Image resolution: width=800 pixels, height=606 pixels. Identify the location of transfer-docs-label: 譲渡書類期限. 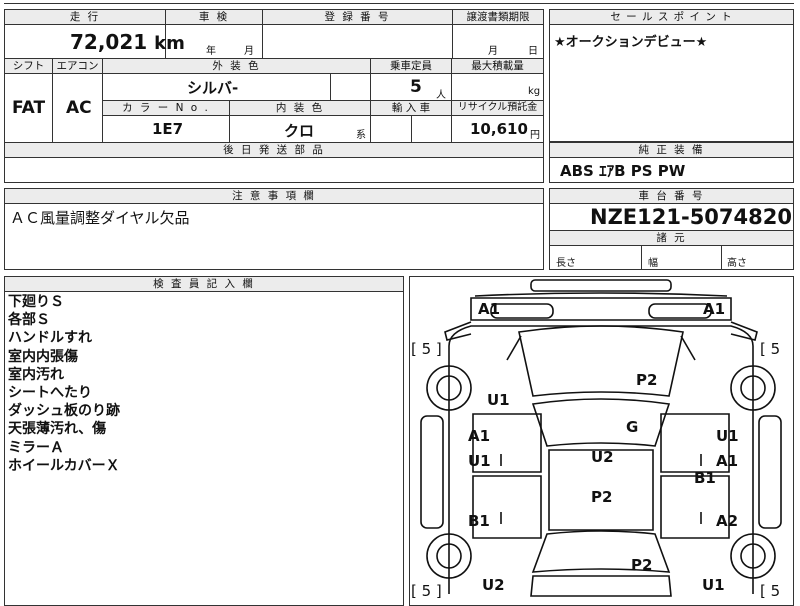
(498, 17).